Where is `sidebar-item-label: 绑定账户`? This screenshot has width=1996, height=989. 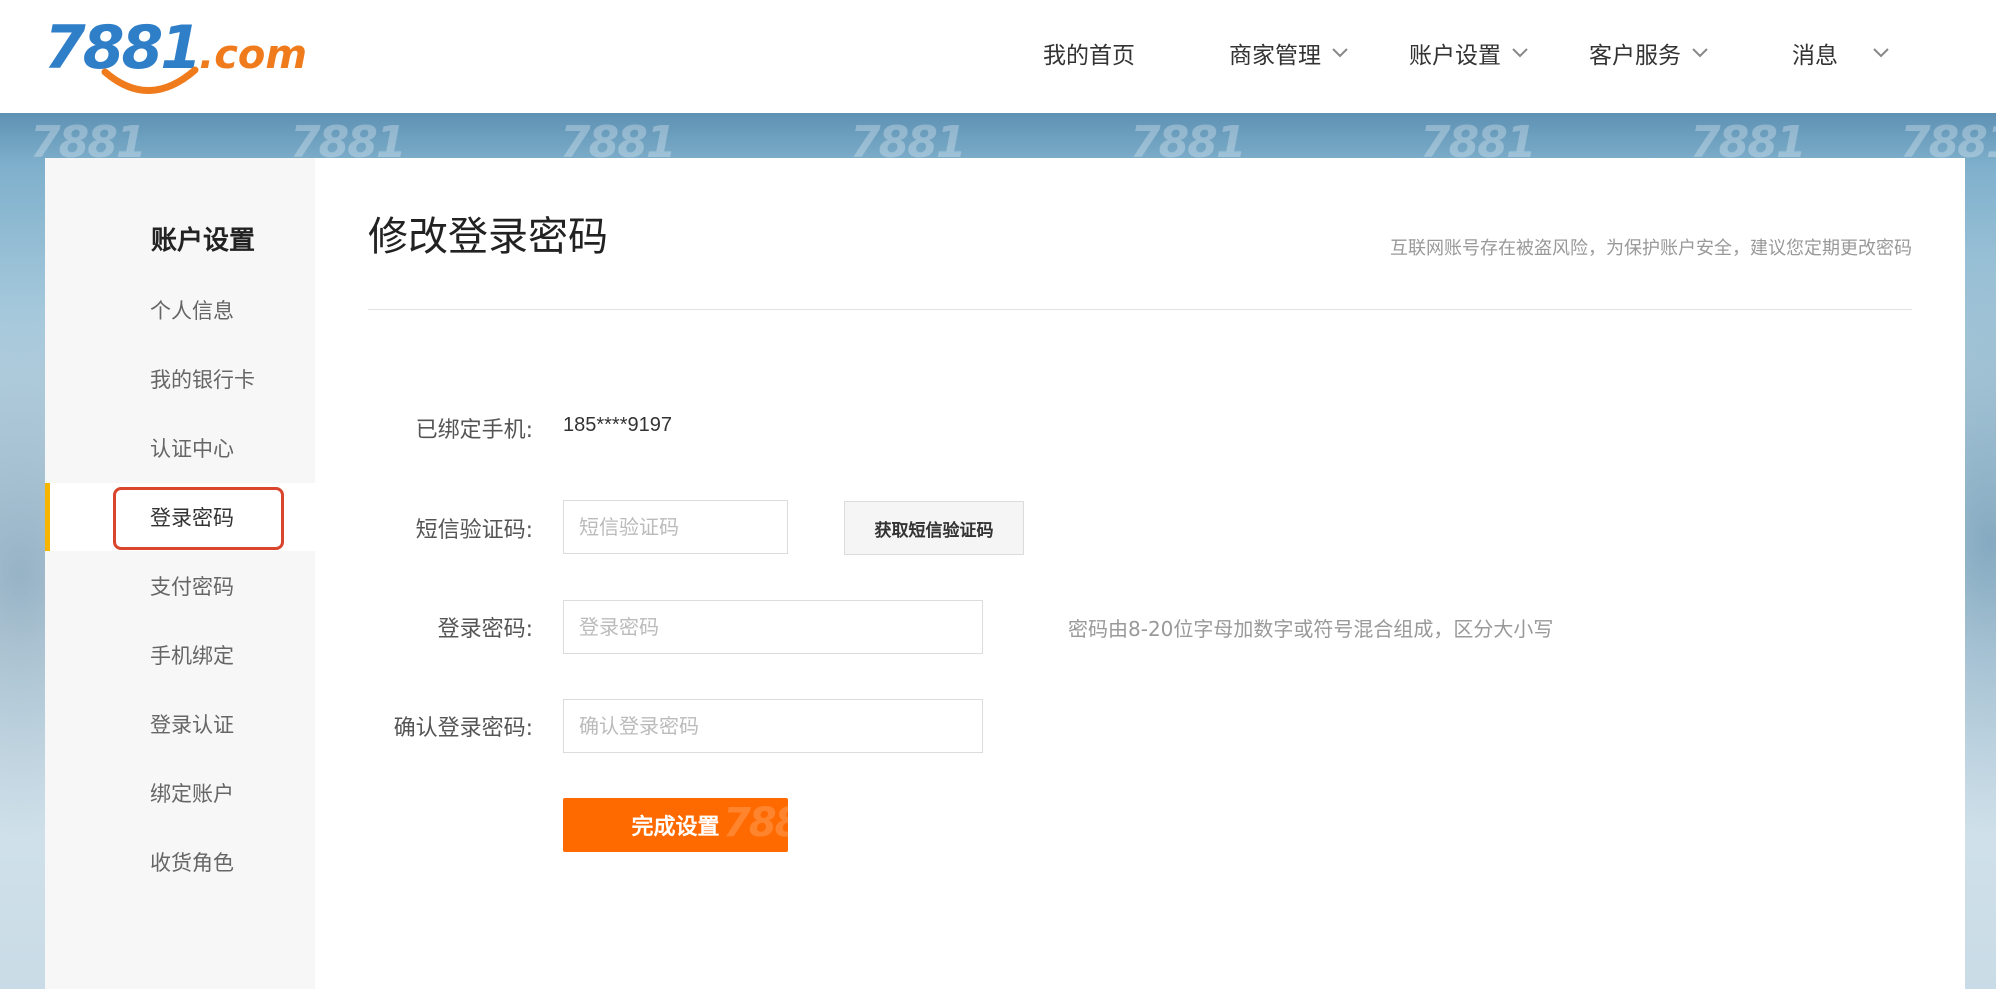 sidebar-item-label: 绑定账户 is located at coordinates (192, 794).